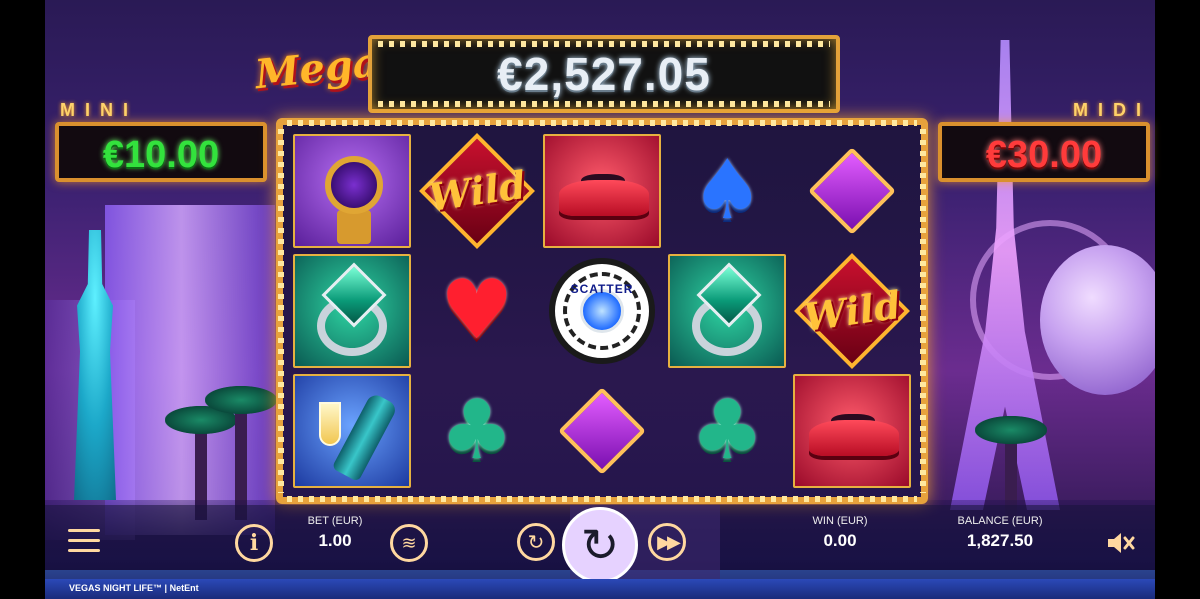 This screenshot has height=599, width=1200. Describe the element at coordinates (329, 424) in the screenshot. I see `champagne-glass` at that location.